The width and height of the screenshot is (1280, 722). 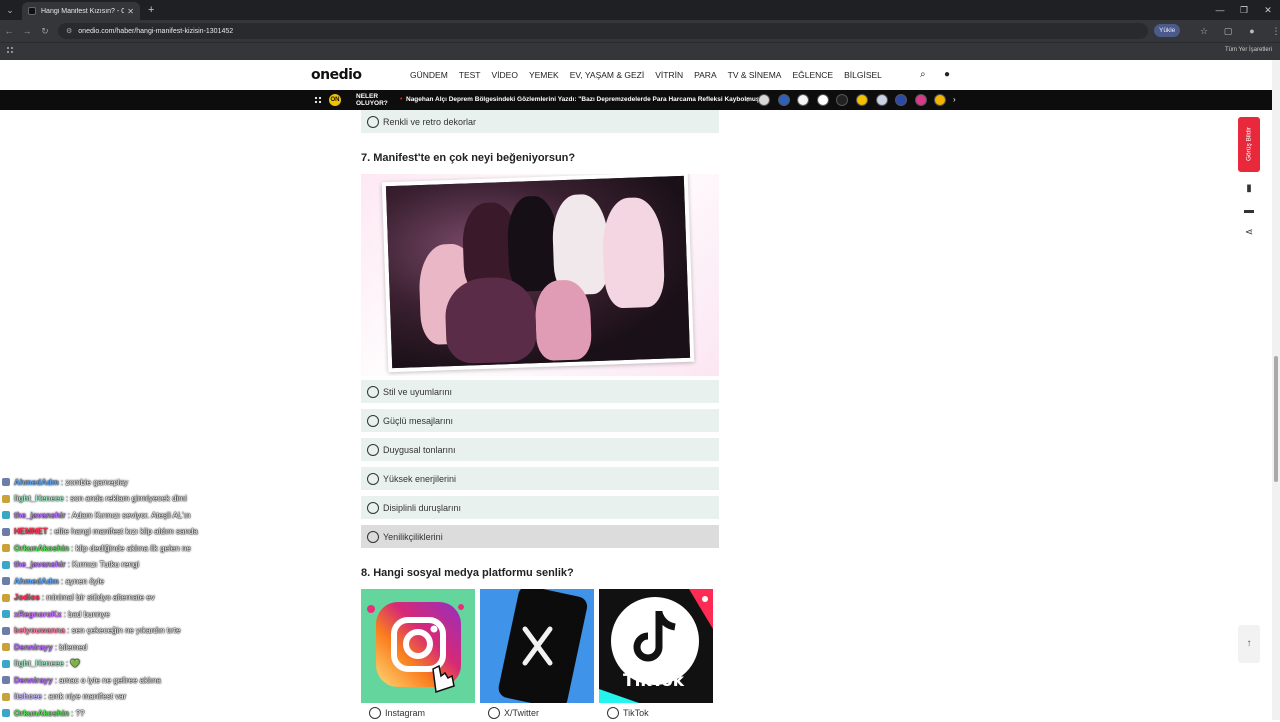 I want to click on share-icon: ⋖, so click(x=1249, y=232).